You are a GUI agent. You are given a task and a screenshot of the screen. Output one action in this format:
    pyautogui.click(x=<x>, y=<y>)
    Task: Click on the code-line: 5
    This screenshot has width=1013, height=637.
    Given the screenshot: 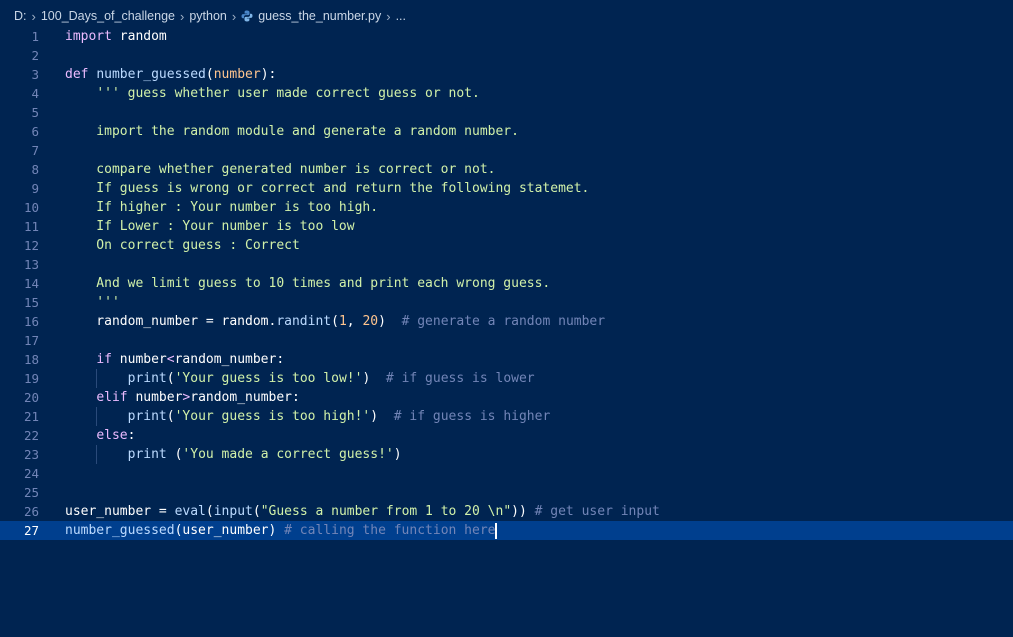 What is the action you would take?
    pyautogui.click(x=506, y=112)
    